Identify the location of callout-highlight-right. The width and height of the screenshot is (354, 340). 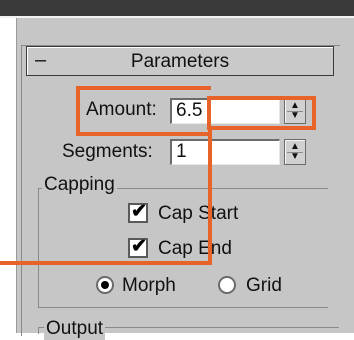
(261, 113).